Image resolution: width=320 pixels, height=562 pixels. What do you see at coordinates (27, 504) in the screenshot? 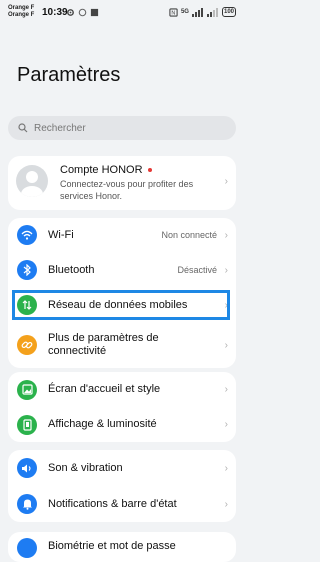
I see `bell-icon` at bounding box center [27, 504].